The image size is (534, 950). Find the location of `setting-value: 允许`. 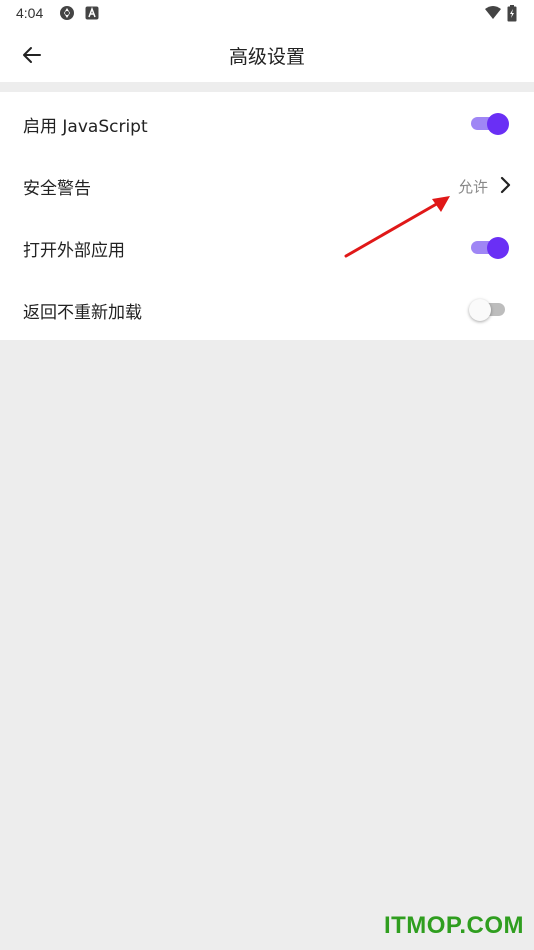

setting-value: 允许 is located at coordinates (472, 187).